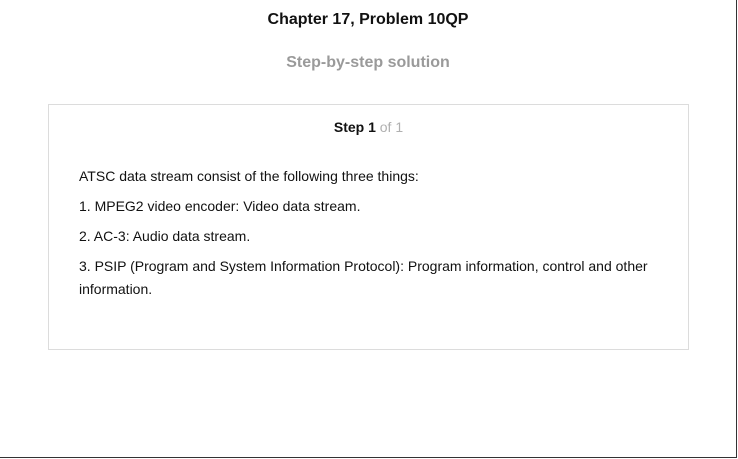 This screenshot has height=459, width=738. Describe the element at coordinates (165, 236) in the screenshot. I see `solution-paragraph-item-2: 2. AC-3: Audio data stream.` at that location.